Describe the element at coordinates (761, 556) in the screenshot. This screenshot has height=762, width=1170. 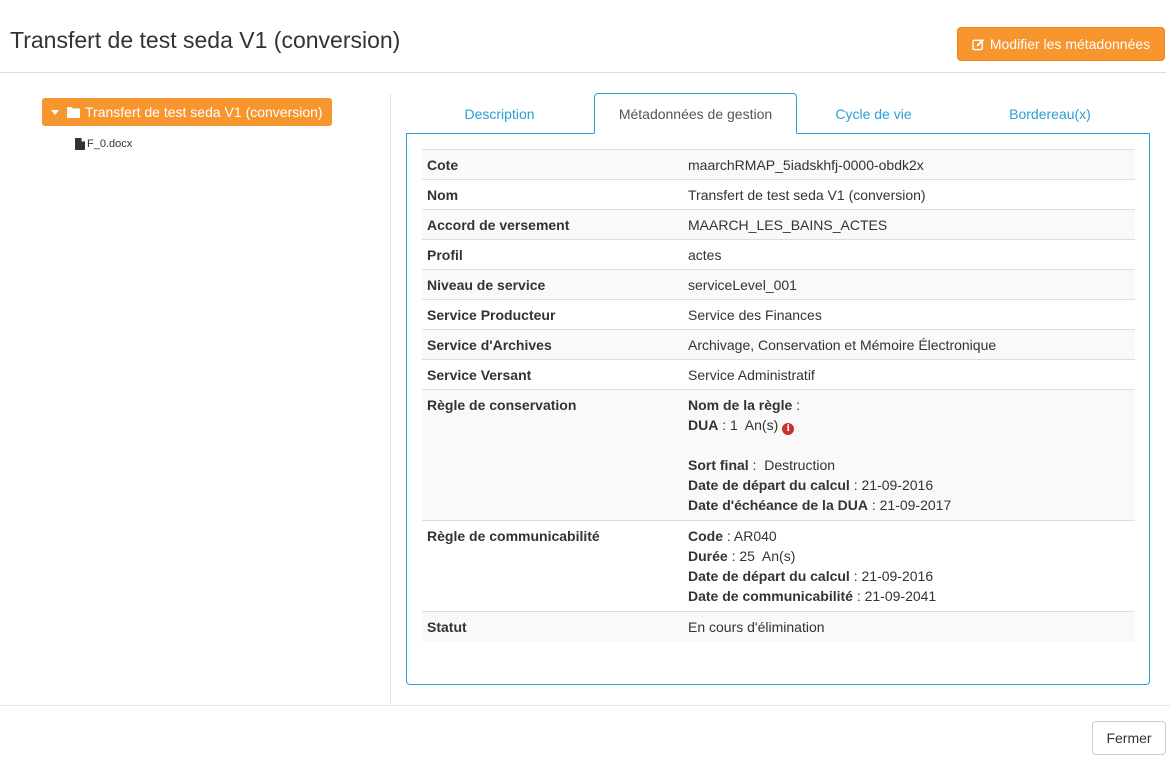
I see `duree-value: : 25 An(s)` at that location.